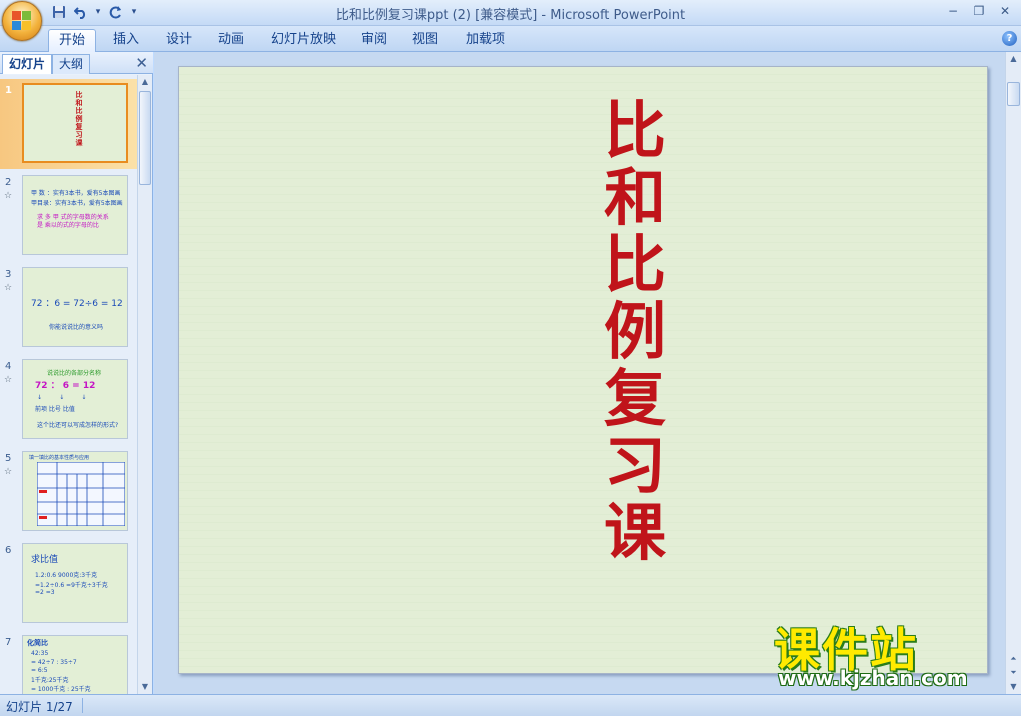 Image resolution: width=1021 pixels, height=716 pixels. I want to click on slide-number: 4, so click(8, 366).